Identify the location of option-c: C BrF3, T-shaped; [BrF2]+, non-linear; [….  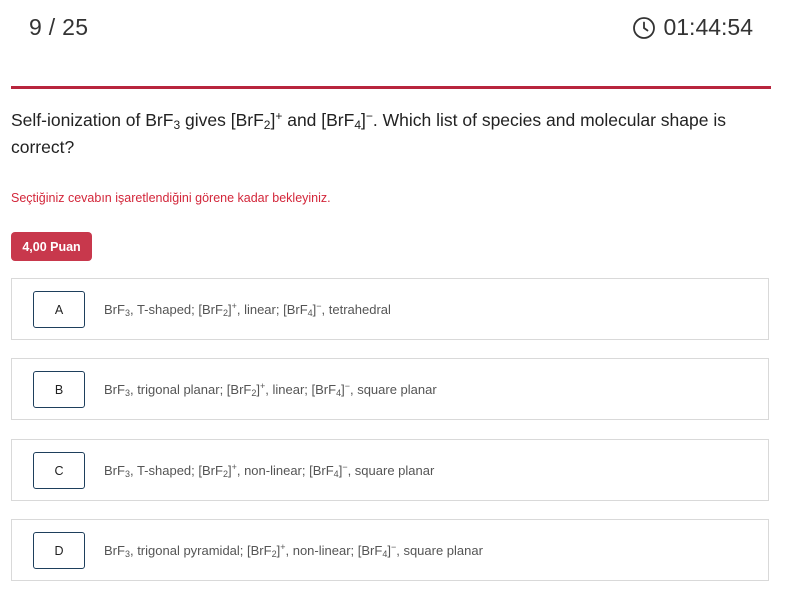
(390, 470).